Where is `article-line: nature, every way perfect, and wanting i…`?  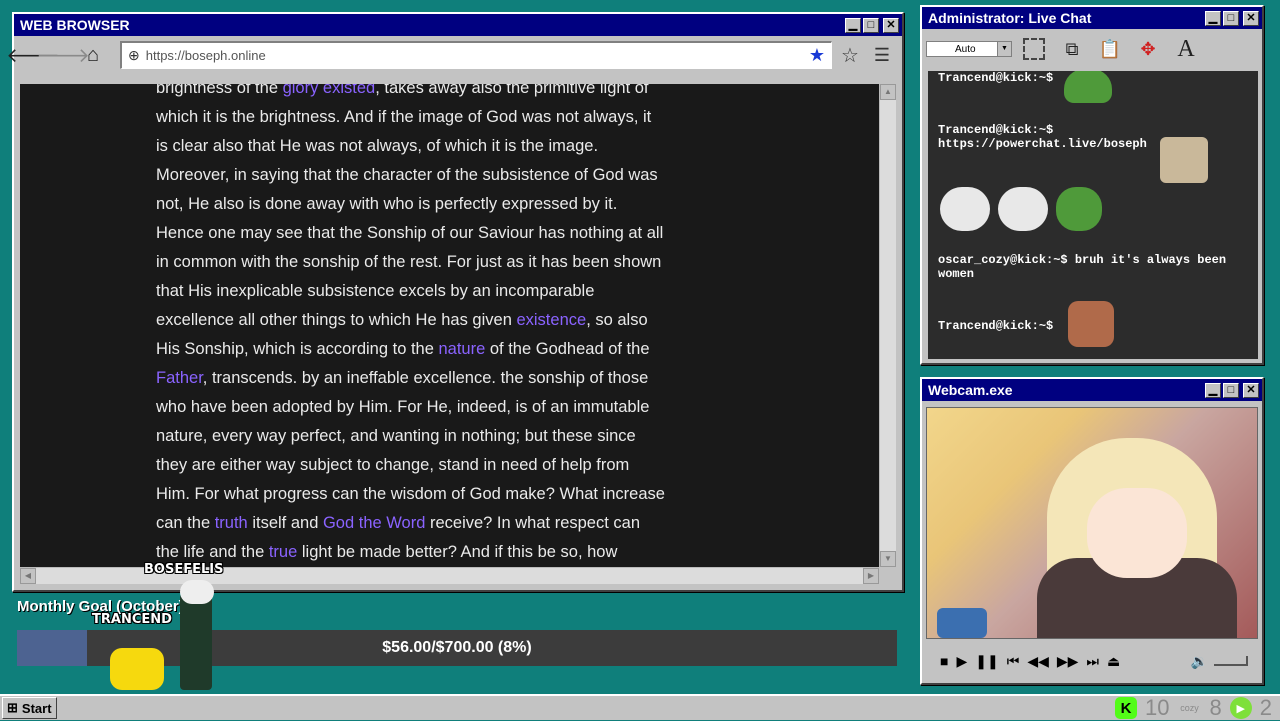 article-line: nature, every way perfect, and wanting i… is located at coordinates (456, 436).